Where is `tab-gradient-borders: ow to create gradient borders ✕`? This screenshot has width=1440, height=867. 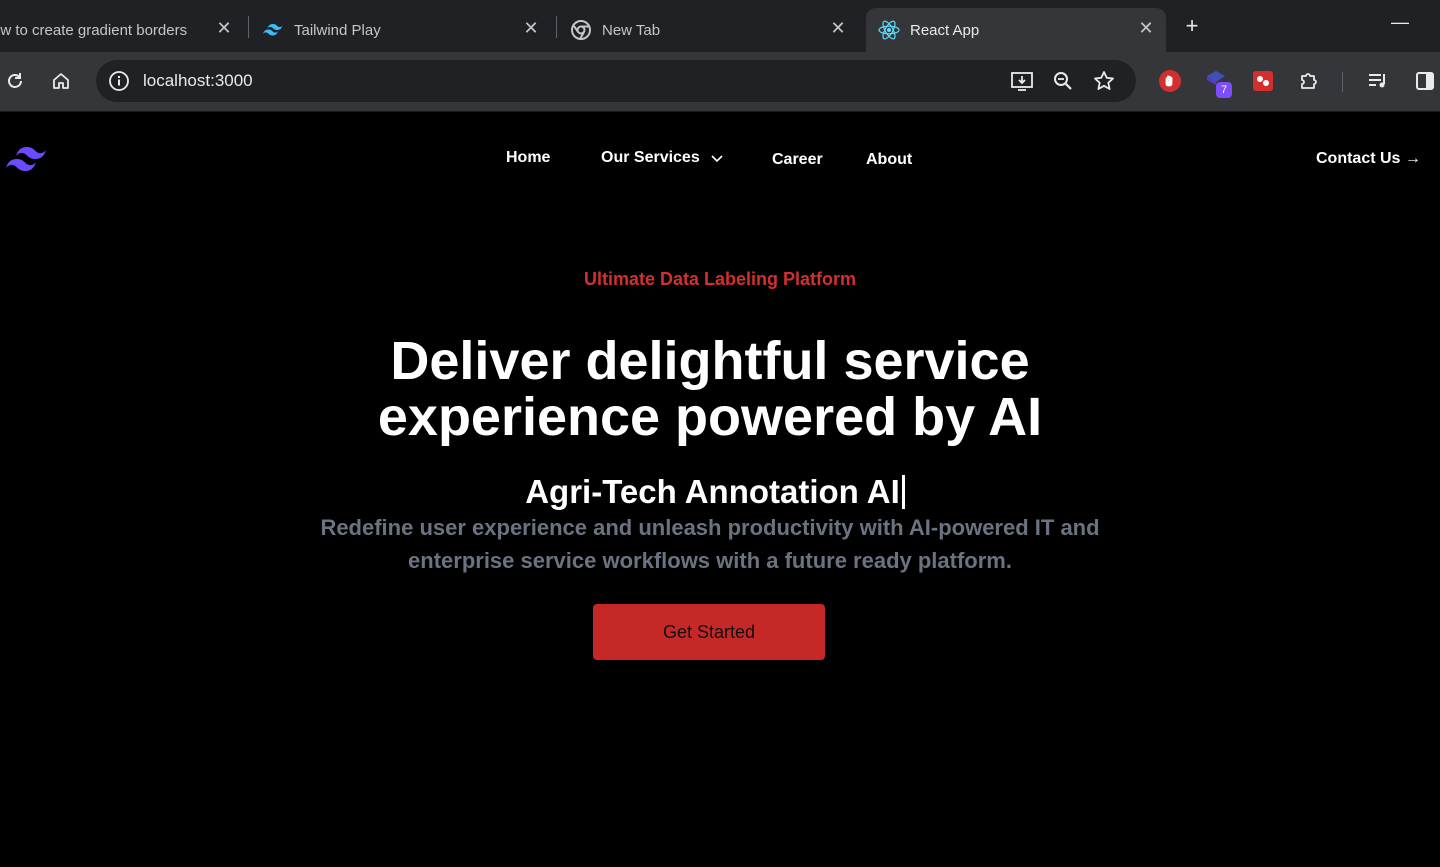
tab-gradient-borders: ow to create gradient borders ✕ is located at coordinates (120, 30).